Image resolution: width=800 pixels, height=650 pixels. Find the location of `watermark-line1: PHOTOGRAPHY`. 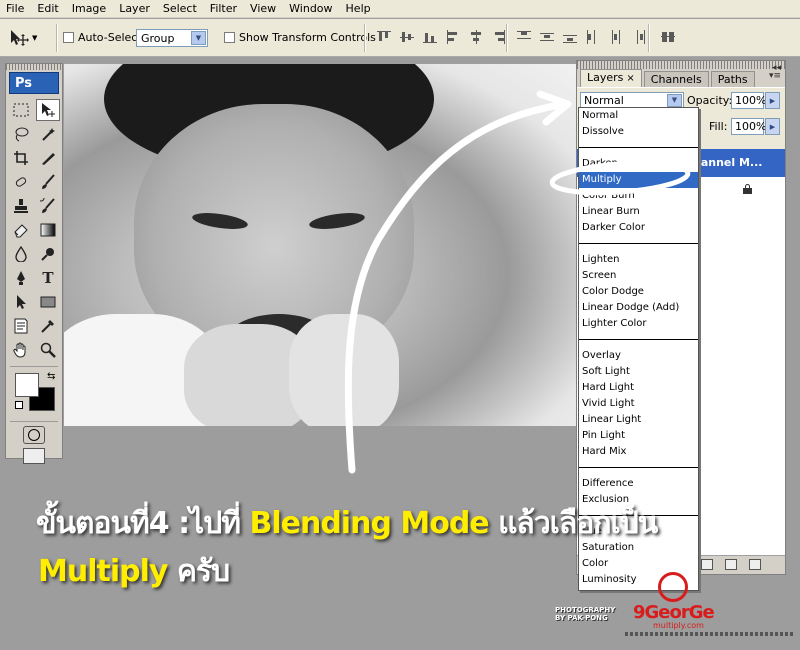

watermark-line1: PHOTOGRAPHY is located at coordinates (585, 610).